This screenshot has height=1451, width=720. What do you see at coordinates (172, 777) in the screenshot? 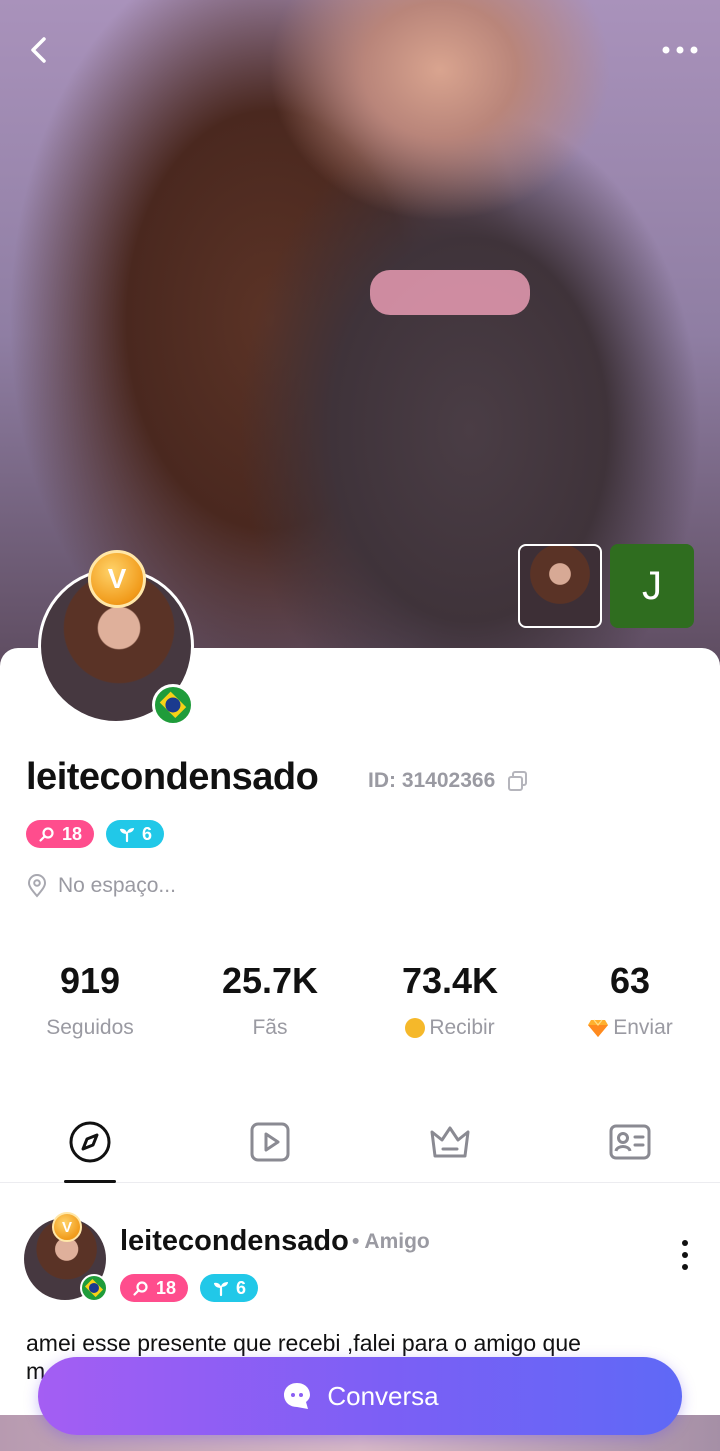
I see `profile-username: leitecondensado` at bounding box center [172, 777].